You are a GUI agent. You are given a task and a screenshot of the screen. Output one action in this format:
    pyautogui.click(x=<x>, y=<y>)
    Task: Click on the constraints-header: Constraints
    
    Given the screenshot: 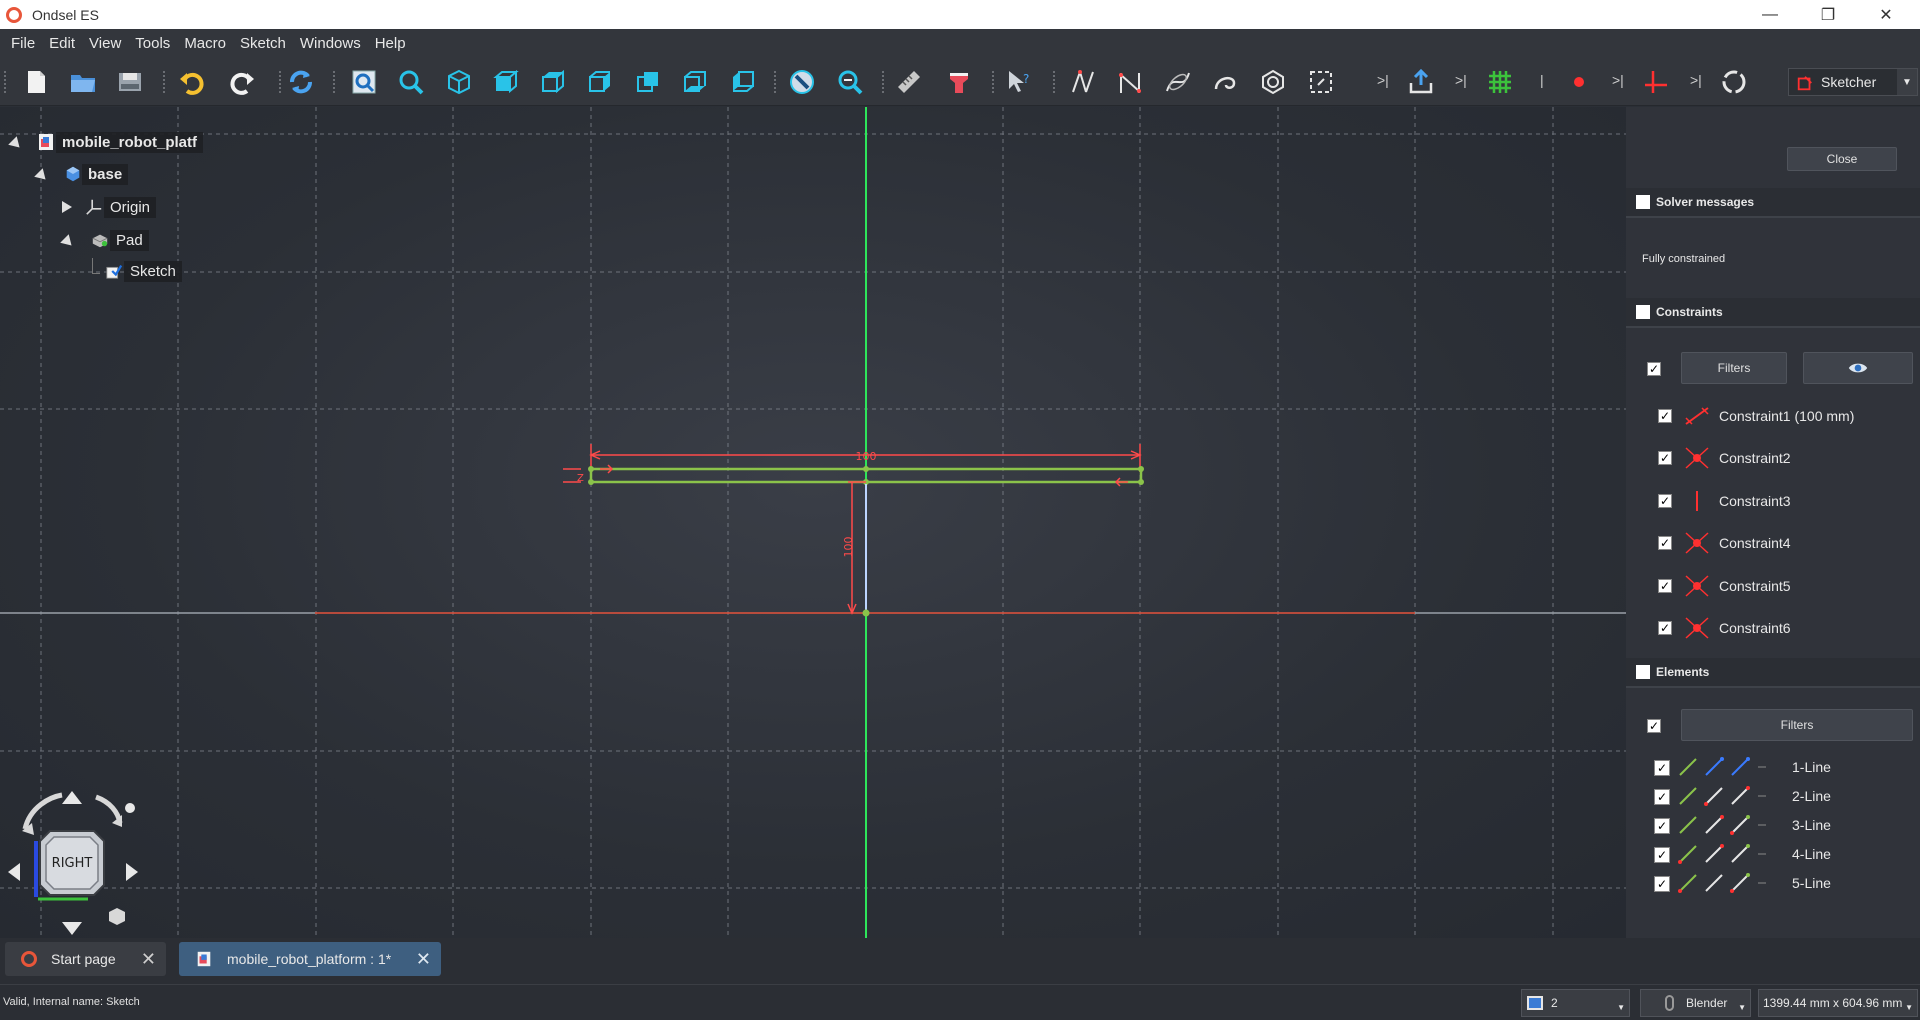 What is the action you would take?
    pyautogui.click(x=1773, y=313)
    